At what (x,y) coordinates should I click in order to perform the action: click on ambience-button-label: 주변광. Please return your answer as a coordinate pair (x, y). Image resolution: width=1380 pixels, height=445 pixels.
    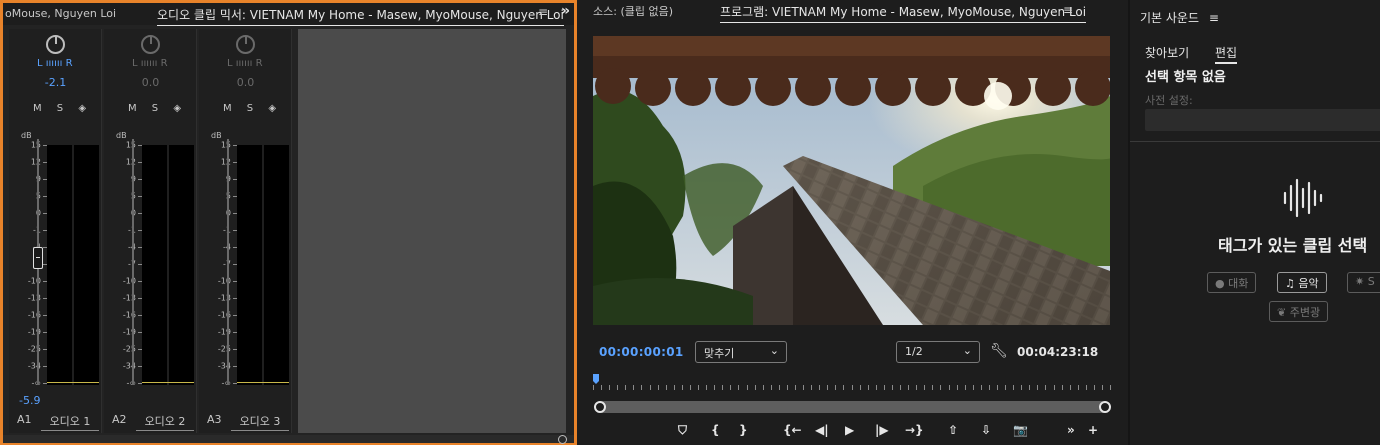
    Looking at the image, I should click on (1305, 312).